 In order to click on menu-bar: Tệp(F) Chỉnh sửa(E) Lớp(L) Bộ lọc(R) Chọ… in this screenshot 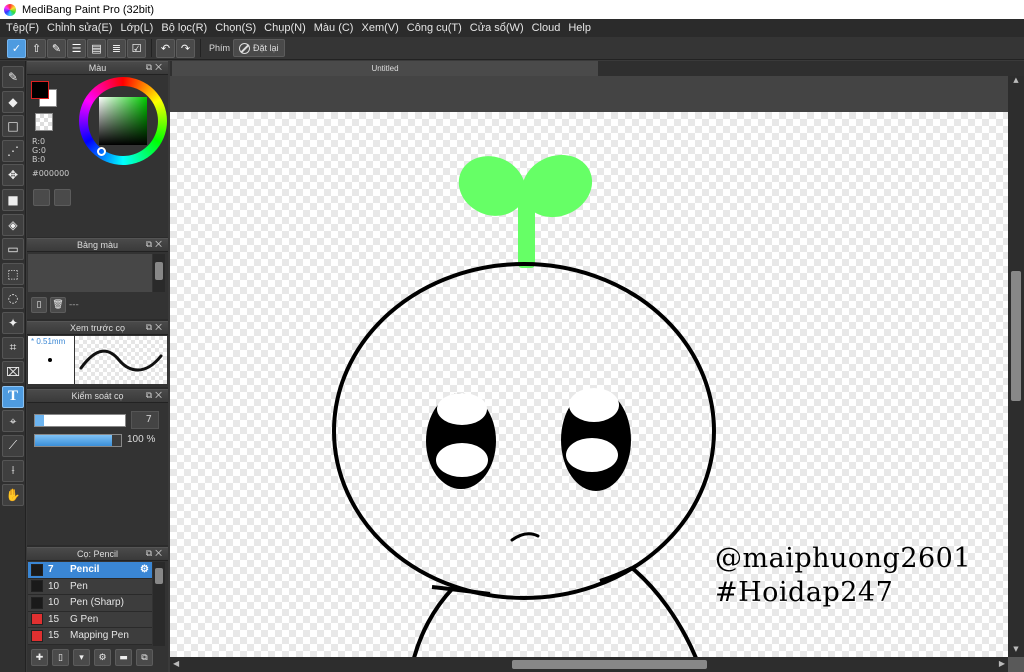, I will do `click(512, 28)`.